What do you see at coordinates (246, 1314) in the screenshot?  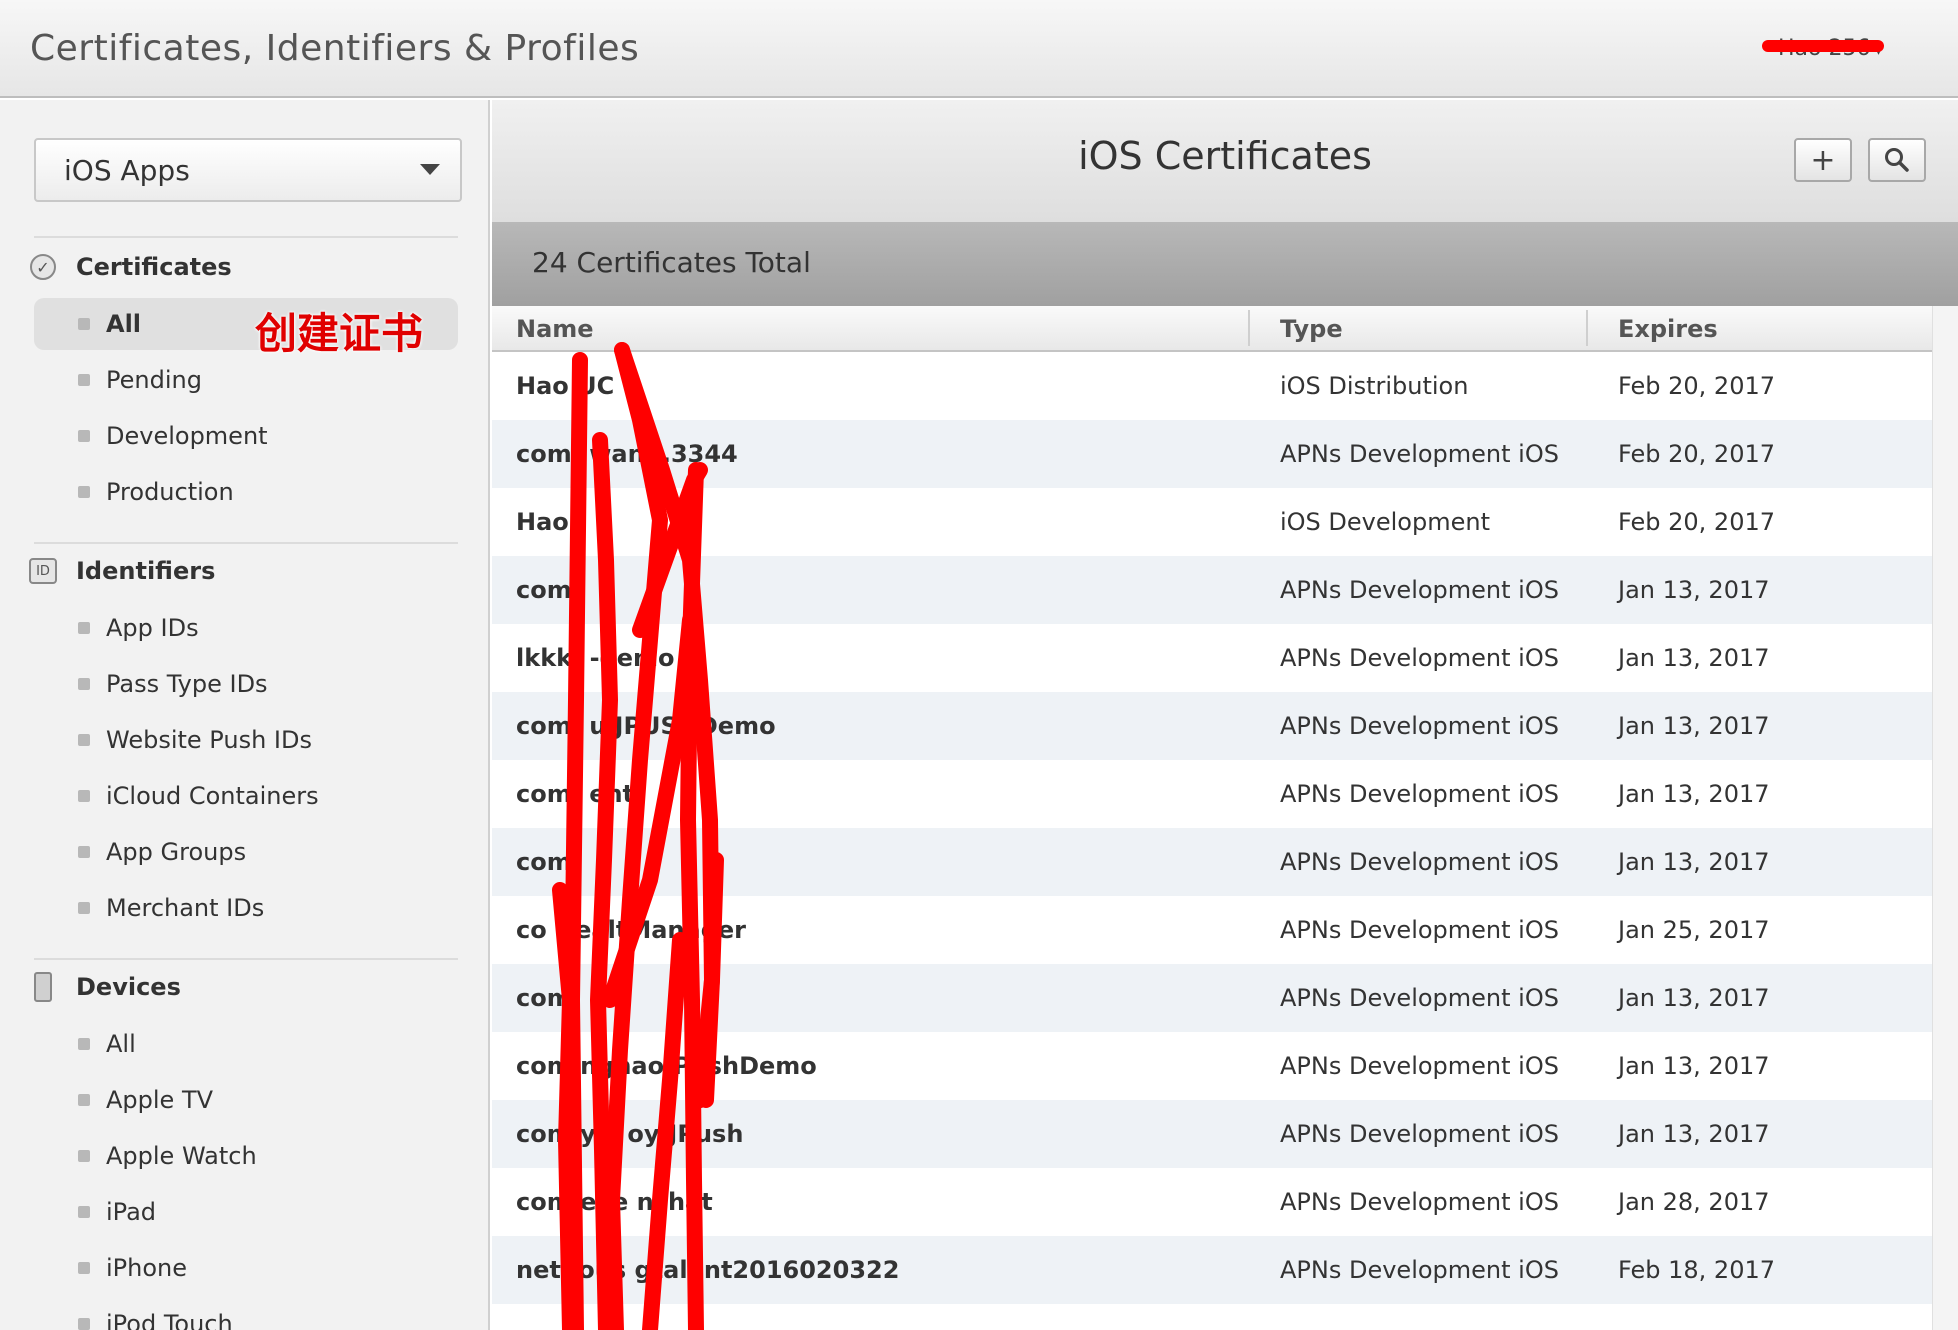 I see `sidebar-item-ipod-touch: iPod Touch` at bounding box center [246, 1314].